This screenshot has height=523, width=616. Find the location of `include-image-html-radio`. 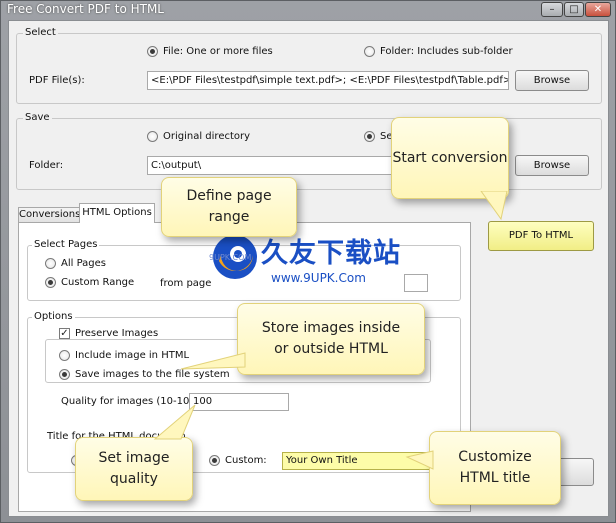

include-image-html-radio is located at coordinates (64, 355).